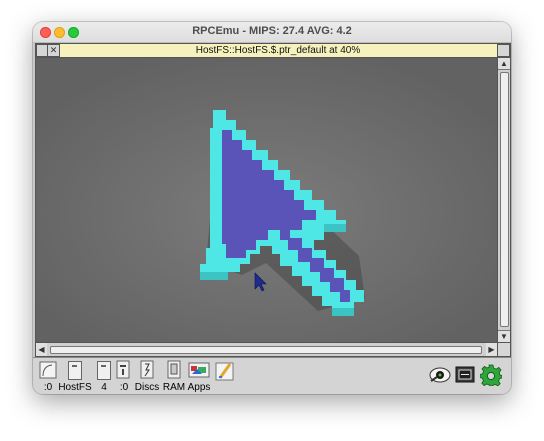 The height and width of the screenshot is (441, 544). What do you see at coordinates (491, 349) in the screenshot?
I see `scroll-right-arrow-icon: ▶` at bounding box center [491, 349].